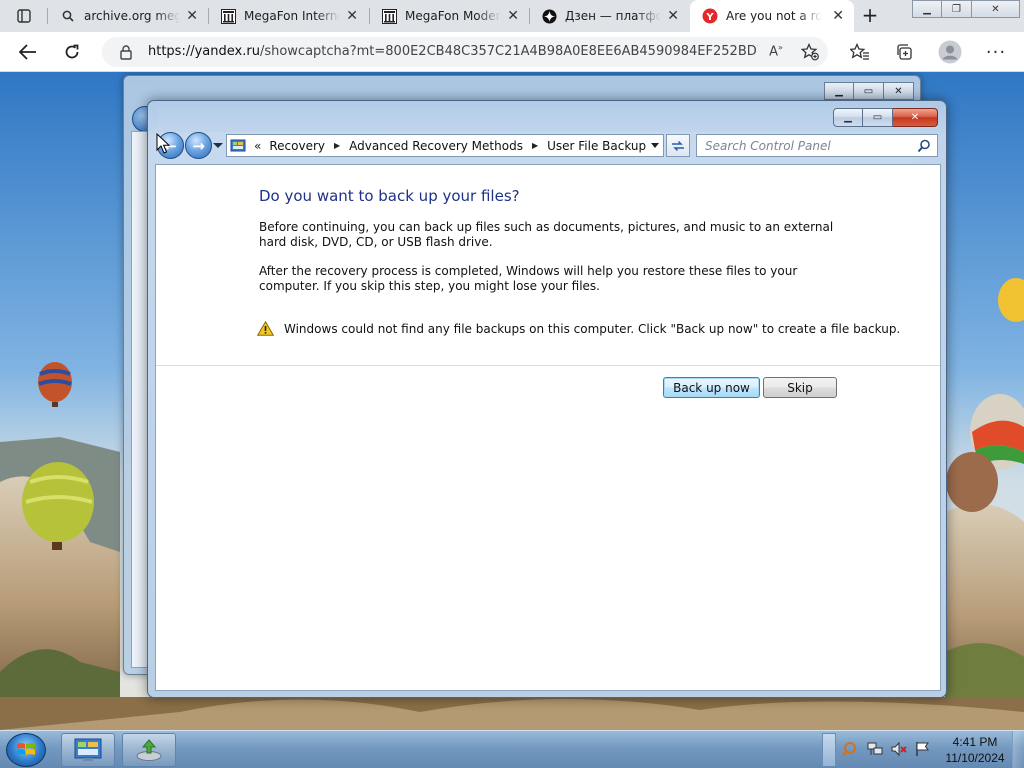 The image size is (1024, 768). Describe the element at coordinates (126, 52) in the screenshot. I see `lock-icon` at that location.